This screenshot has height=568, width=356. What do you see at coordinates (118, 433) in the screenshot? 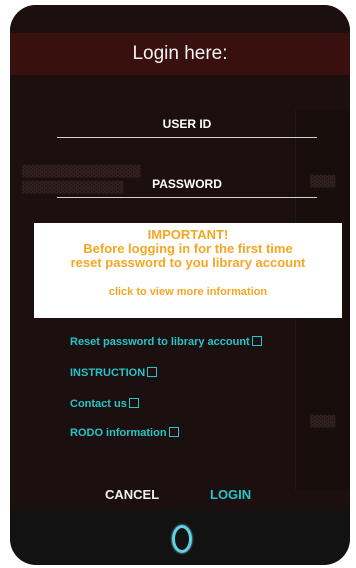
I see `rodo-information-label: RODO information` at bounding box center [118, 433].